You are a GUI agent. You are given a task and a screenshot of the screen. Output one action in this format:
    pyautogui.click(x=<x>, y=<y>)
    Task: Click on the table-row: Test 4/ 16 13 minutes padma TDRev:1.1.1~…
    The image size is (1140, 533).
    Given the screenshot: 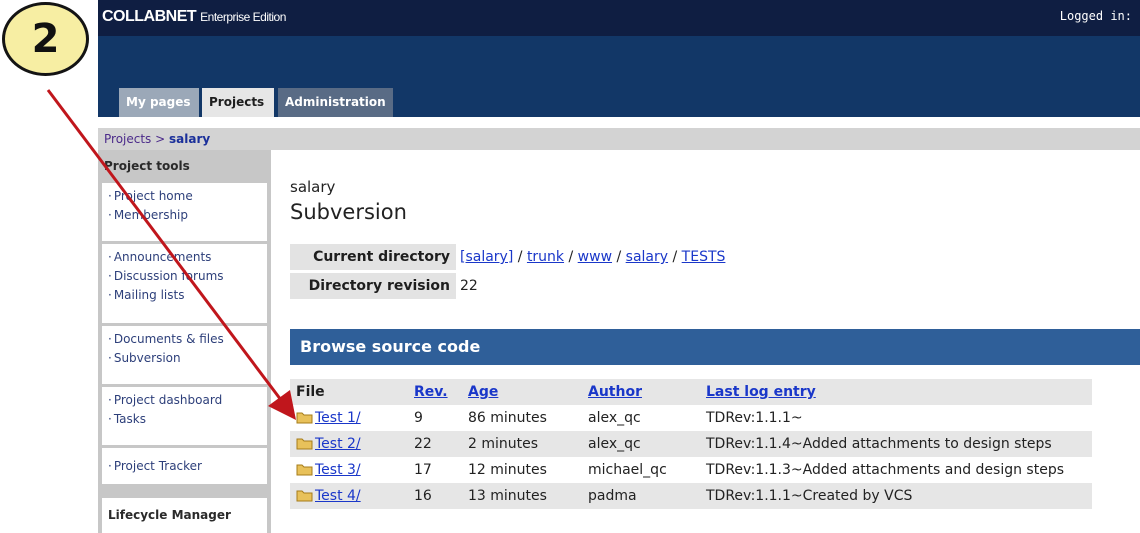 What is the action you would take?
    pyautogui.click(x=691, y=496)
    